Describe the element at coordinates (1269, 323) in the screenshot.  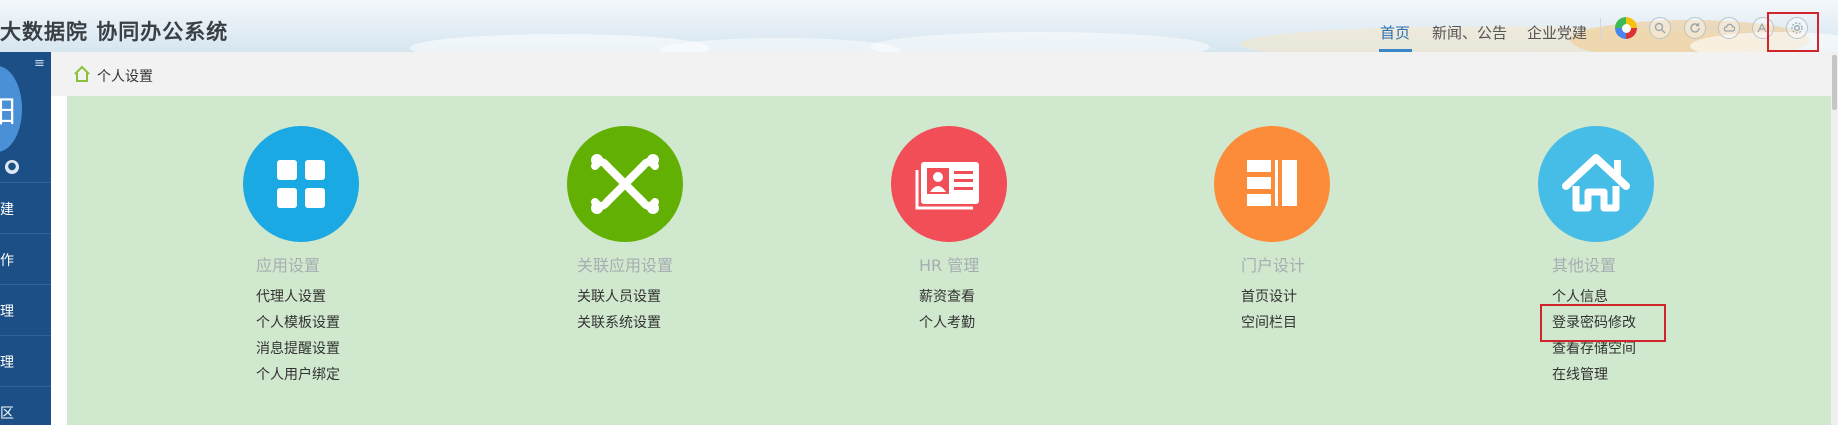
I see `link-space-columns: 空间栏目` at that location.